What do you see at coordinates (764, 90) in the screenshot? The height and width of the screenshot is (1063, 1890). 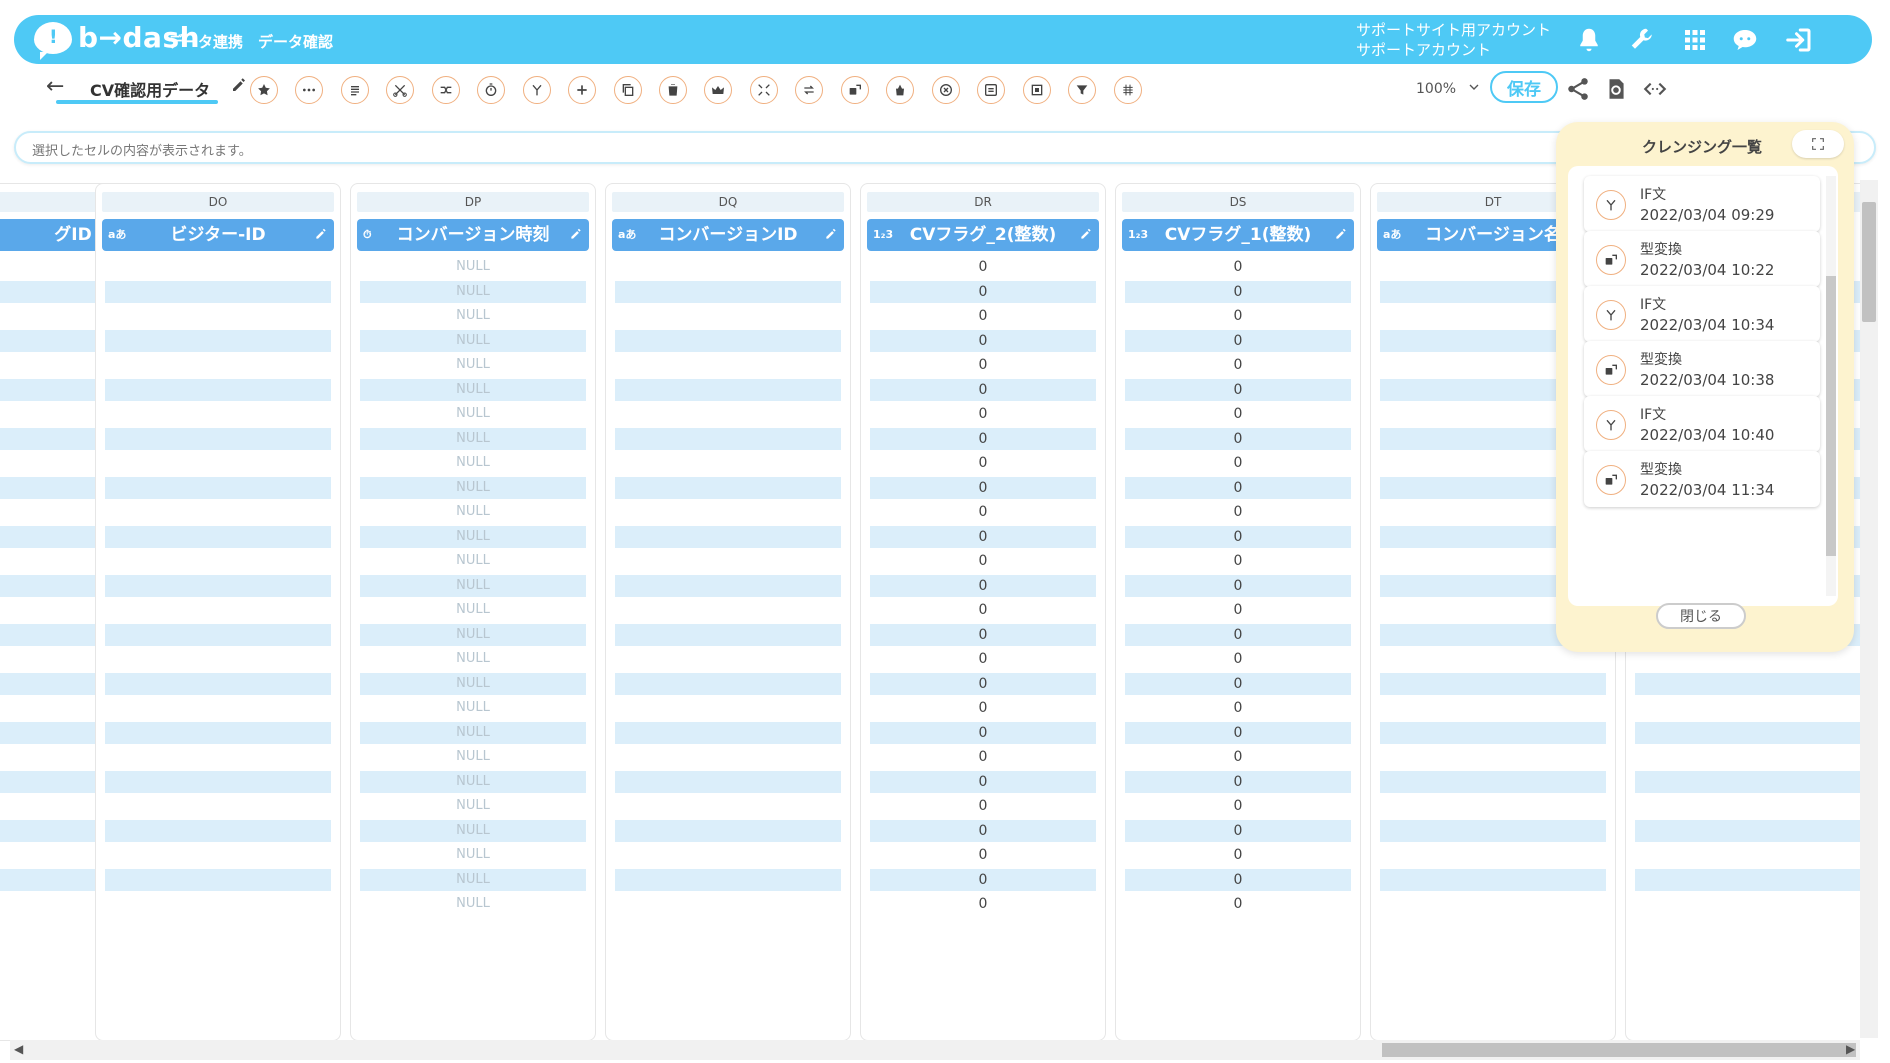 I see `expand-icon` at bounding box center [764, 90].